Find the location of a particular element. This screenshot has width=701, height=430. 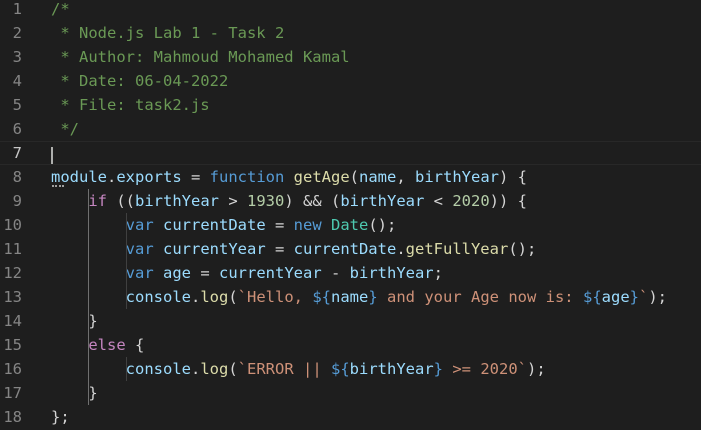

code-line: 17 } is located at coordinates (350, 393).